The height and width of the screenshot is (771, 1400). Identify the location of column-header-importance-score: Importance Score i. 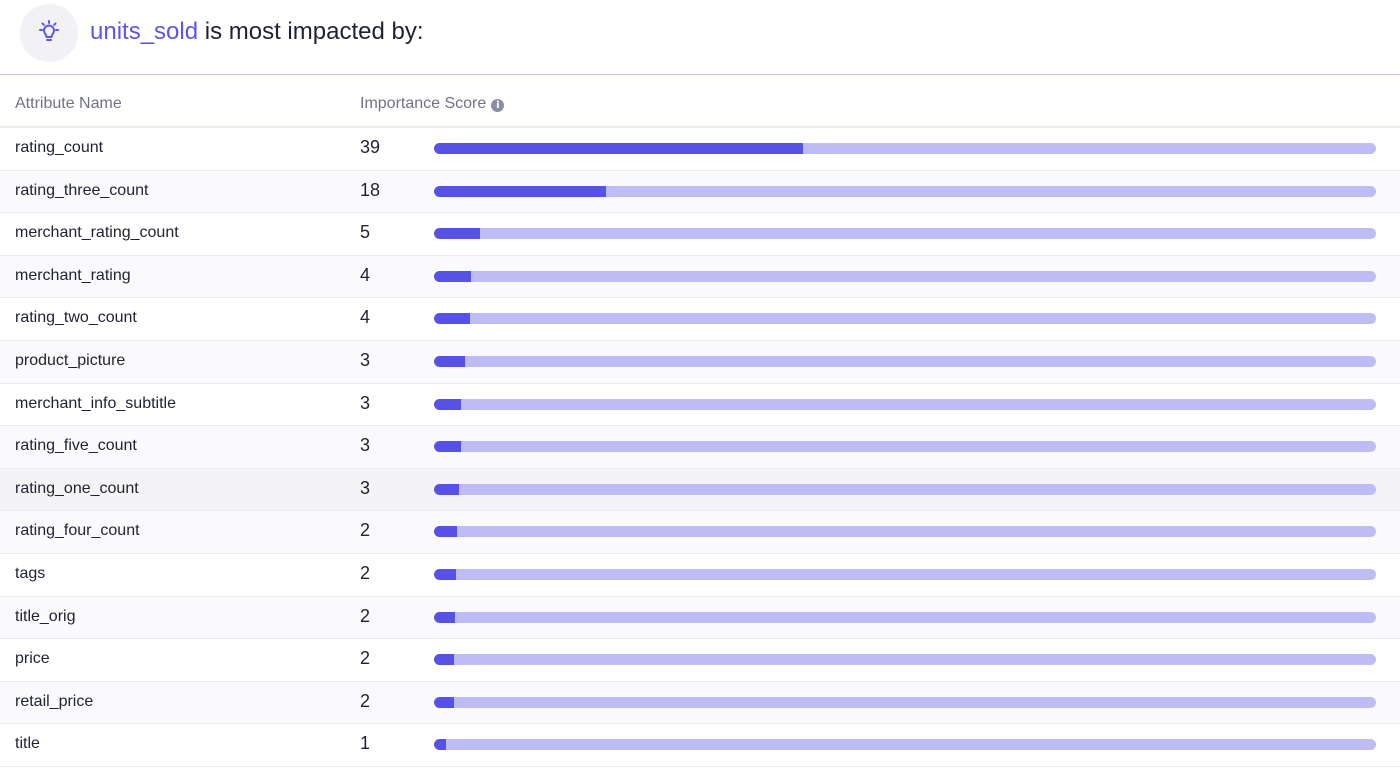
(432, 104).